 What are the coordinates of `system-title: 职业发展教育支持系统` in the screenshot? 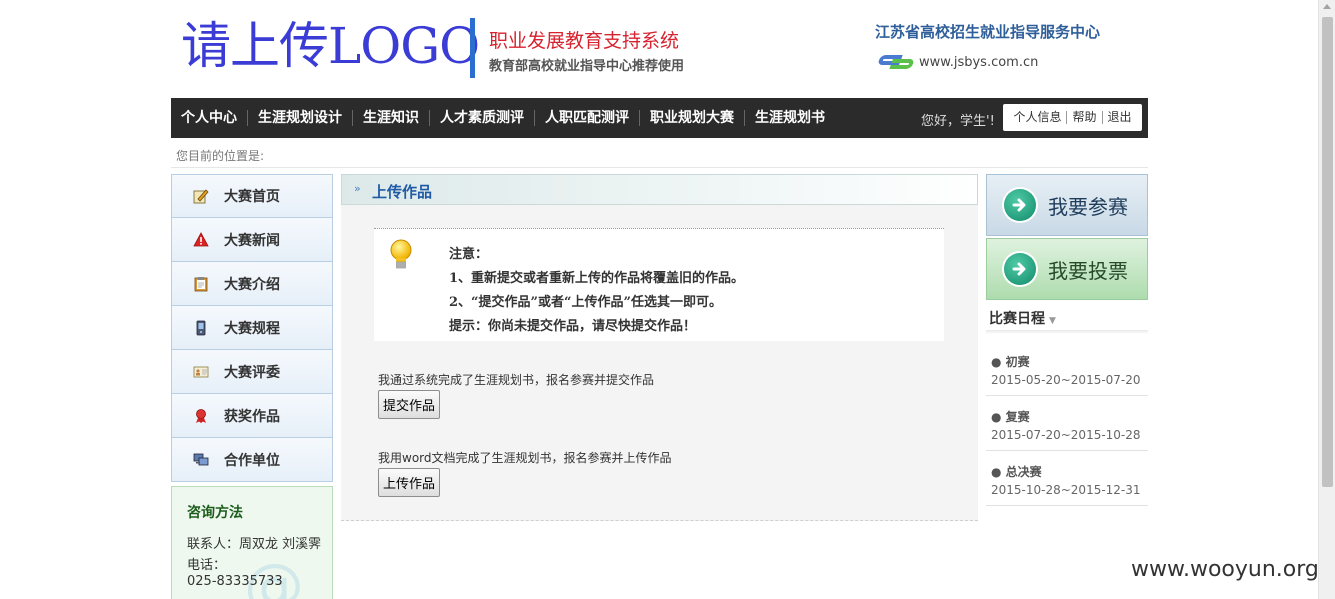 It's located at (584, 41).